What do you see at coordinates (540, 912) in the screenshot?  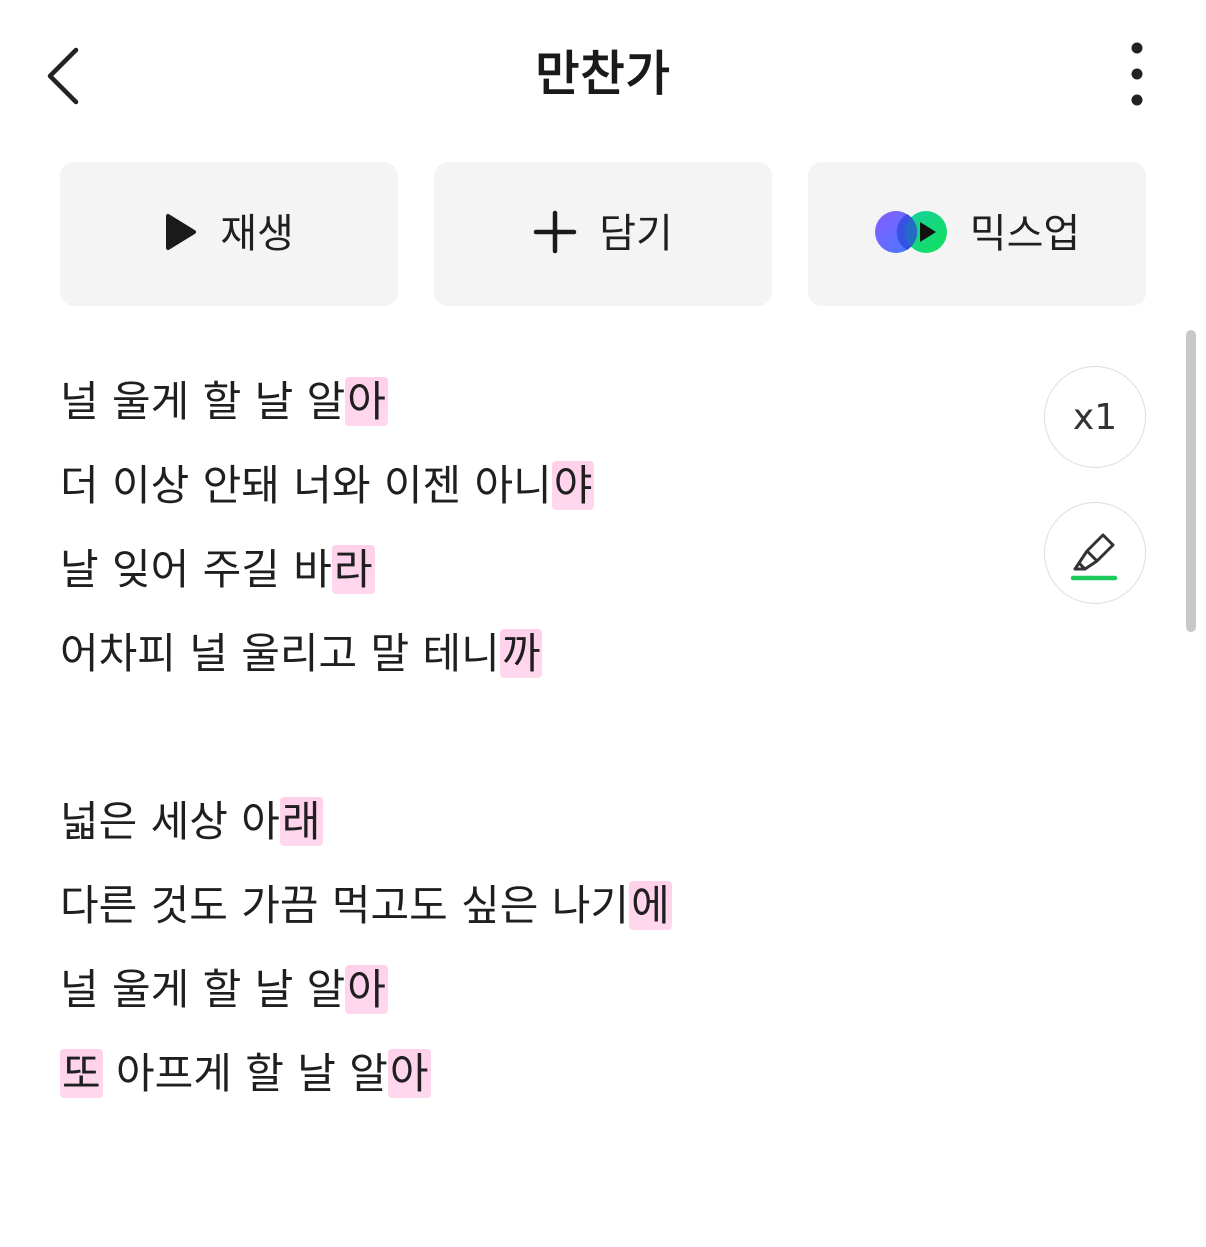 I see `lyric-line: 다른 것도 가끔 먹고도 싶은 나기에` at bounding box center [540, 912].